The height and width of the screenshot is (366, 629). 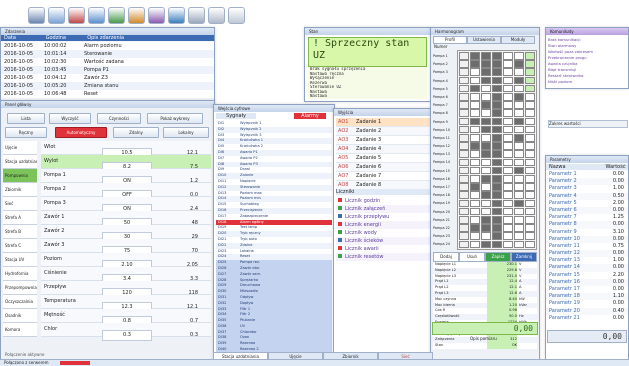 What do you see at coordinates (587, 268) in the screenshot?
I see `param-row: Parametr 14 0.00` at bounding box center [587, 268].